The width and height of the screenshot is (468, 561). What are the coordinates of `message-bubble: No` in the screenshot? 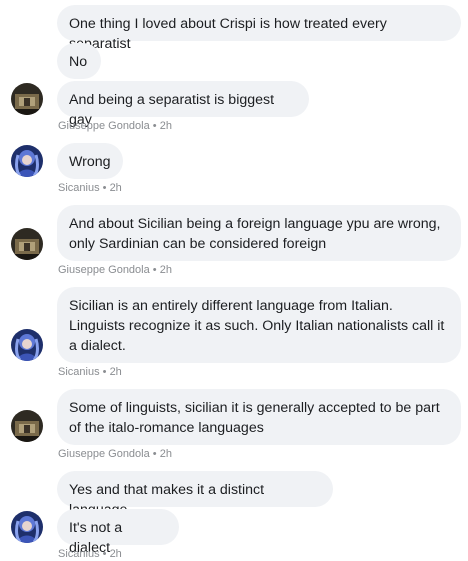 It's located at (79, 61).